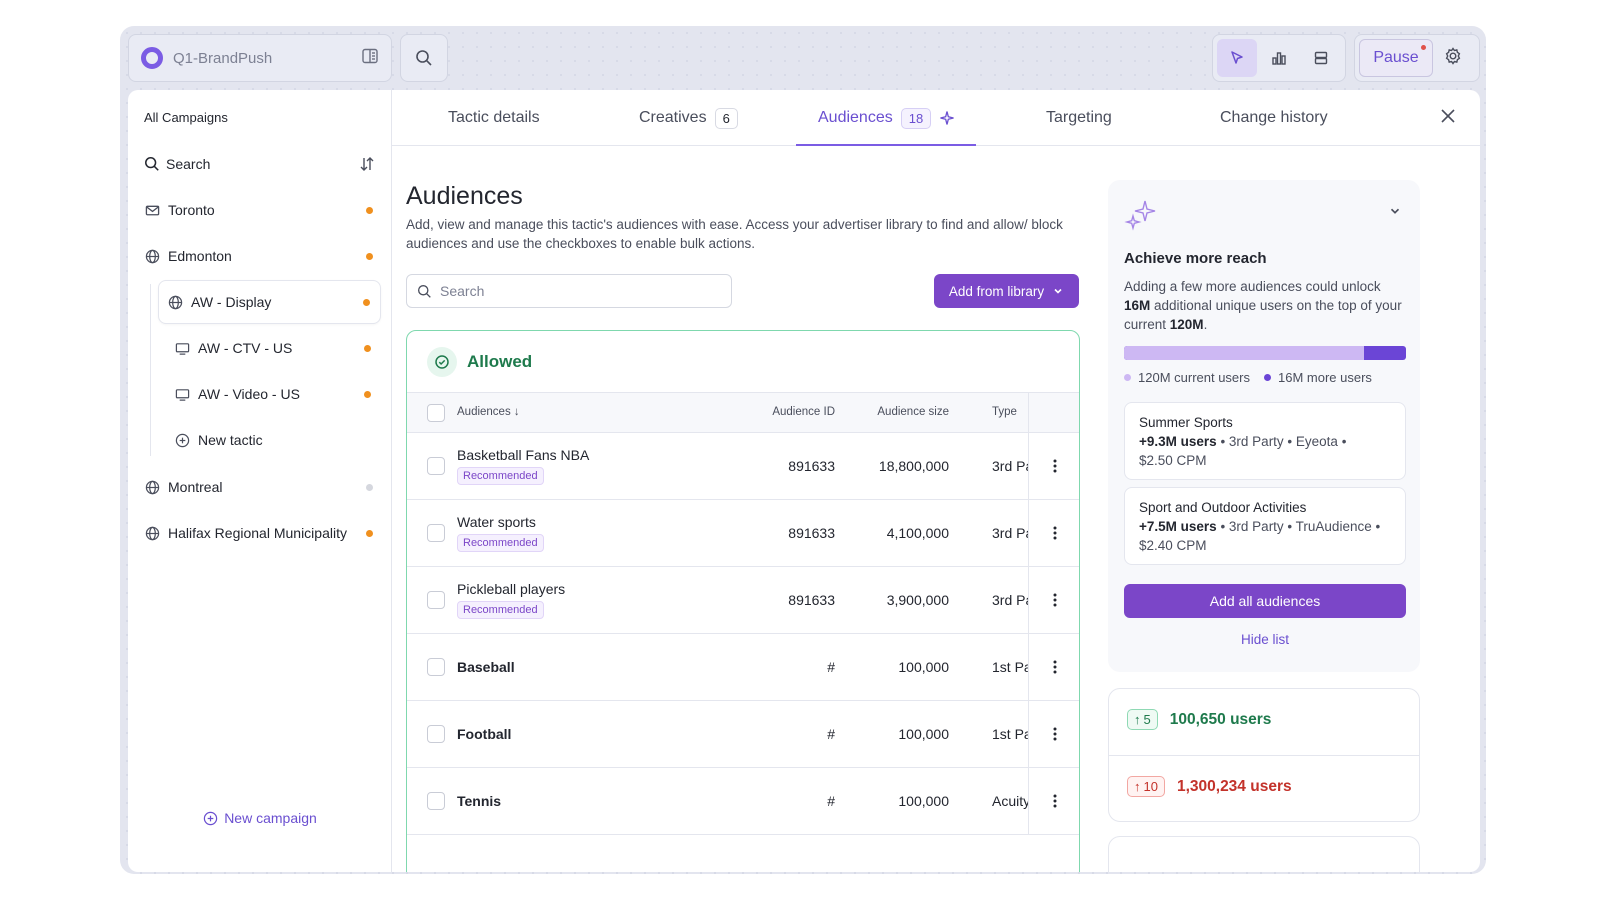  I want to click on legend-more: 16M more users, so click(1318, 377).